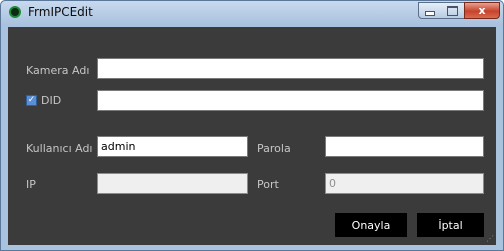 The width and height of the screenshot is (504, 251). Describe the element at coordinates (371, 225) in the screenshot. I see `confirm-button: Onayla` at that location.